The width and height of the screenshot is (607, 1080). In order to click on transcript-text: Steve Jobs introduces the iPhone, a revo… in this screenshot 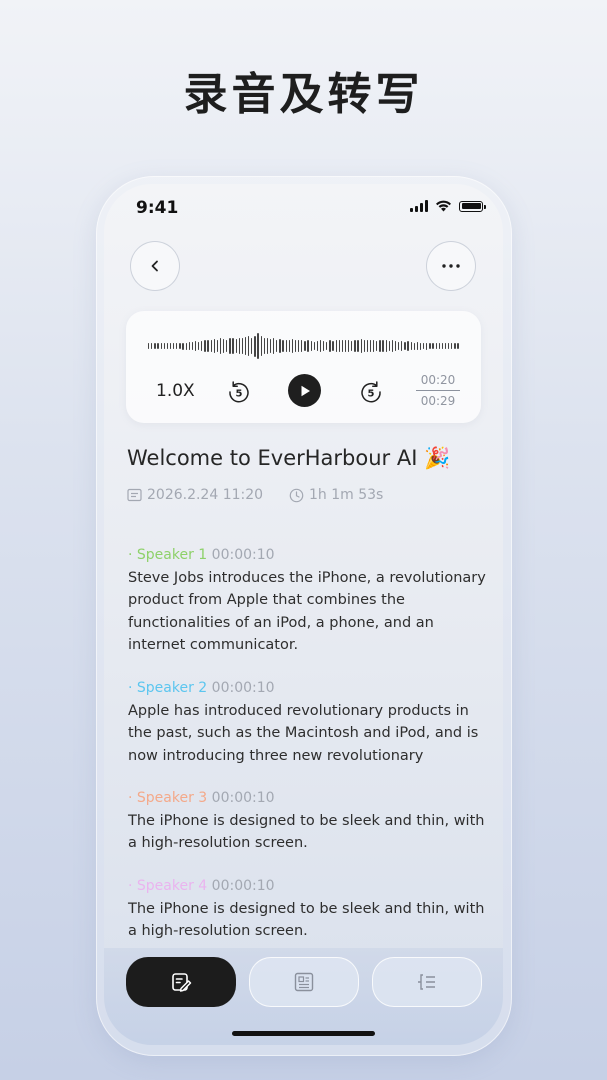, I will do `click(307, 611)`.